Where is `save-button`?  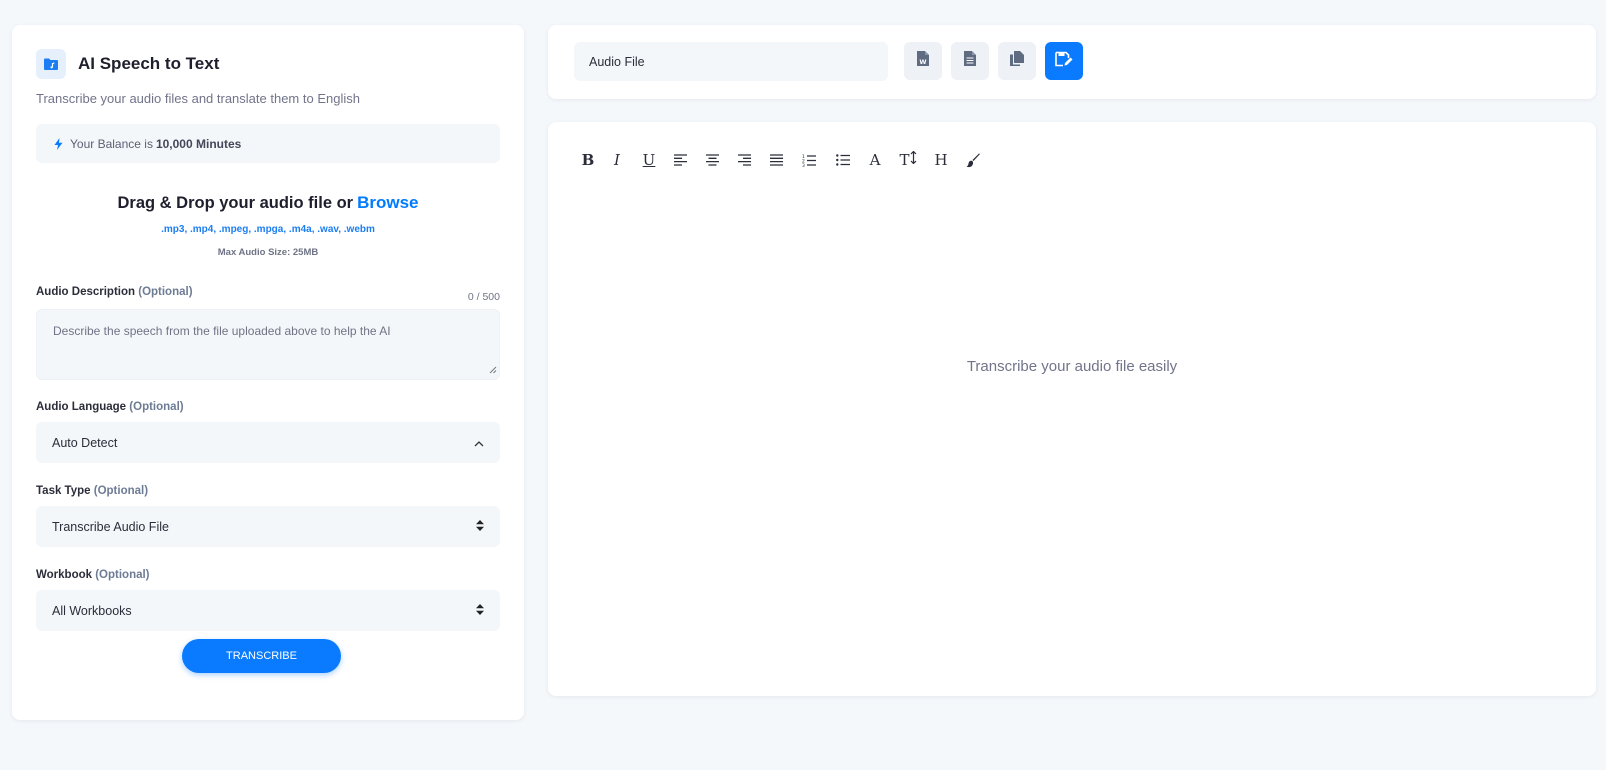 save-button is located at coordinates (1064, 61).